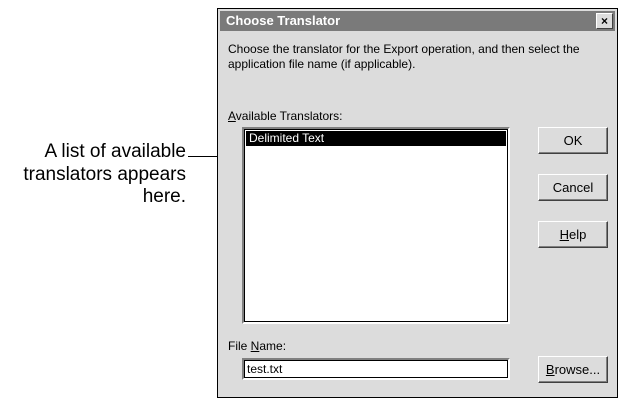 The height and width of the screenshot is (400, 620). I want to click on available-translators-label: Available Translators:, so click(285, 116).